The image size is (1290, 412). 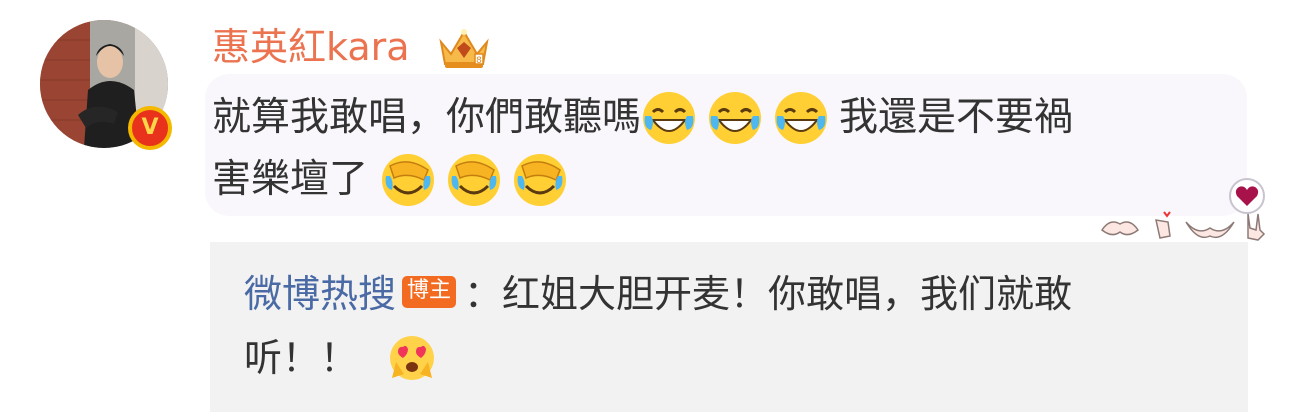 What do you see at coordinates (1256, 227) in the screenshot?
I see `rock-hand-icon` at bounding box center [1256, 227].